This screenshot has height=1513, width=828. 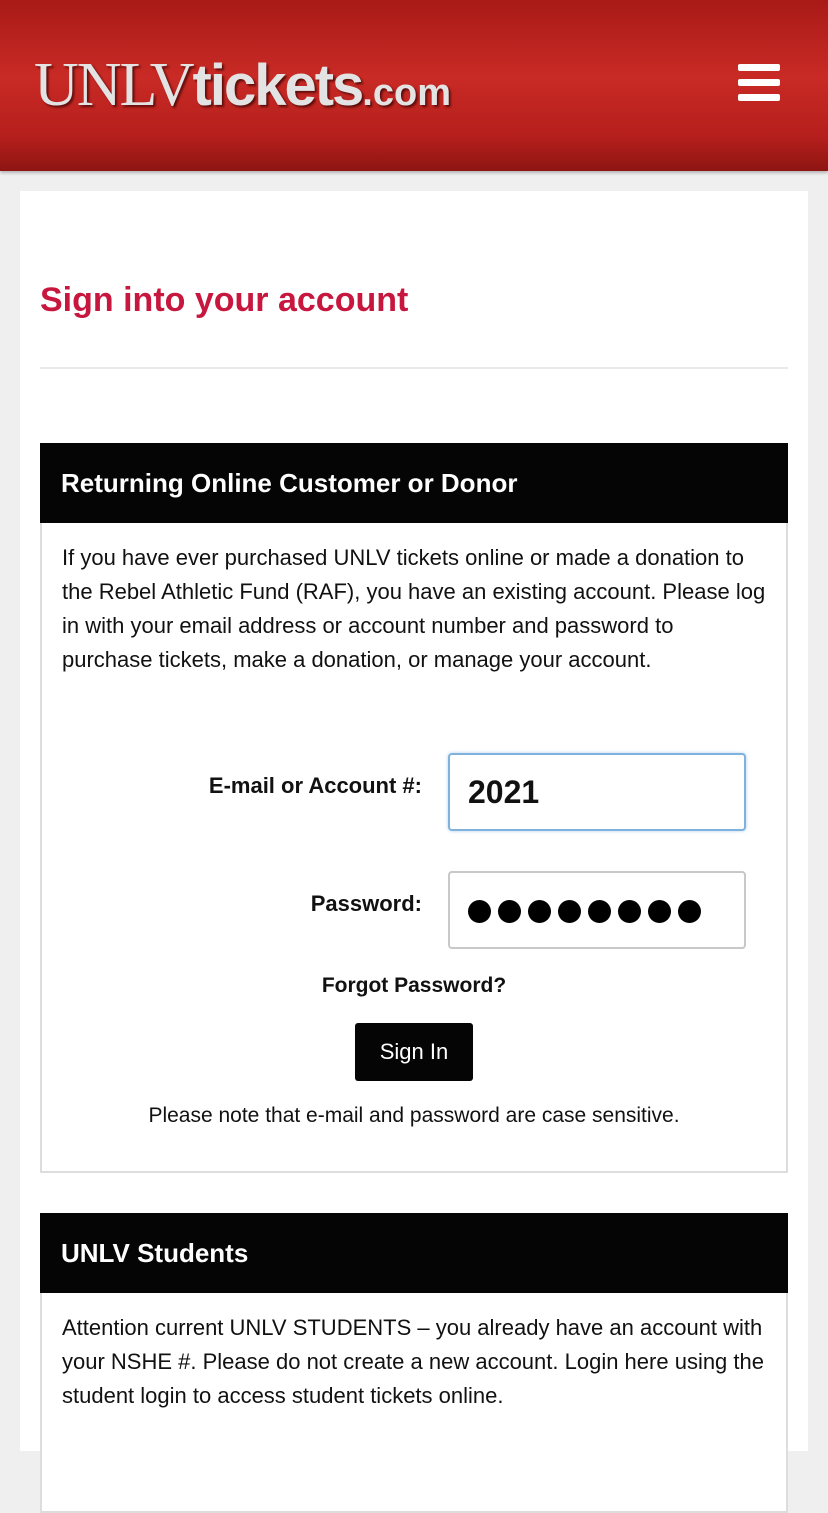 What do you see at coordinates (759, 83) in the screenshot?
I see `hamburger-menu-icon` at bounding box center [759, 83].